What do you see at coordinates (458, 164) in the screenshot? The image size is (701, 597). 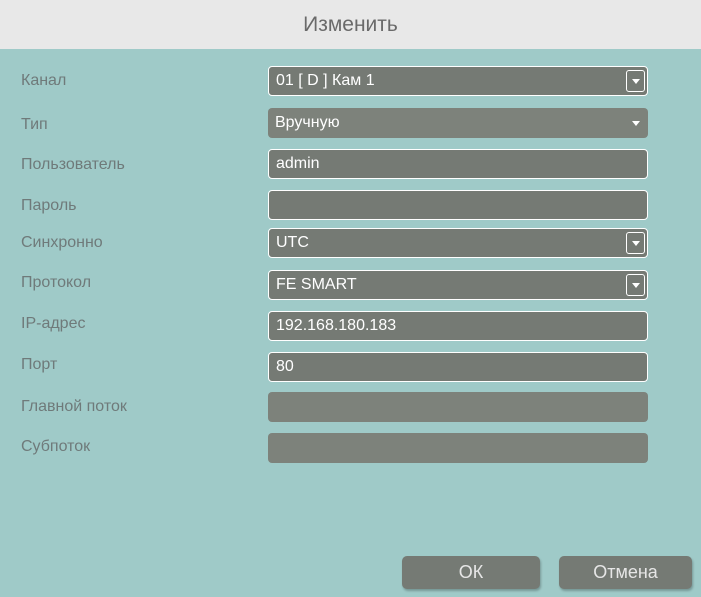 I see `user-field: admin` at bounding box center [458, 164].